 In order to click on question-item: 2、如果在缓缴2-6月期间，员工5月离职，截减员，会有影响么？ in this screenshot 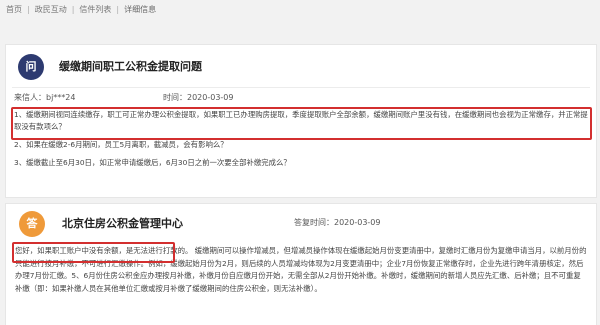, I will do `click(121, 144)`.